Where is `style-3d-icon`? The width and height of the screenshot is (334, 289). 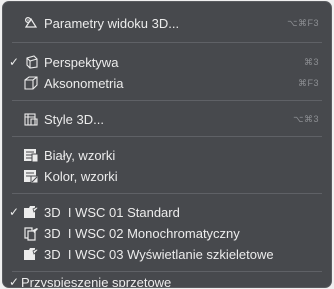
style-3d-icon is located at coordinates (31, 119).